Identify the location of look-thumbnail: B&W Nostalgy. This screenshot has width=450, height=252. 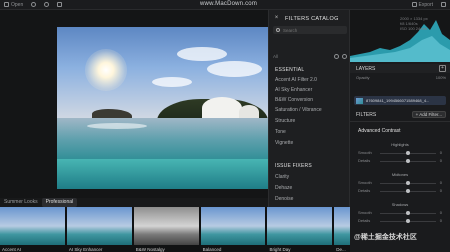
(166, 229).